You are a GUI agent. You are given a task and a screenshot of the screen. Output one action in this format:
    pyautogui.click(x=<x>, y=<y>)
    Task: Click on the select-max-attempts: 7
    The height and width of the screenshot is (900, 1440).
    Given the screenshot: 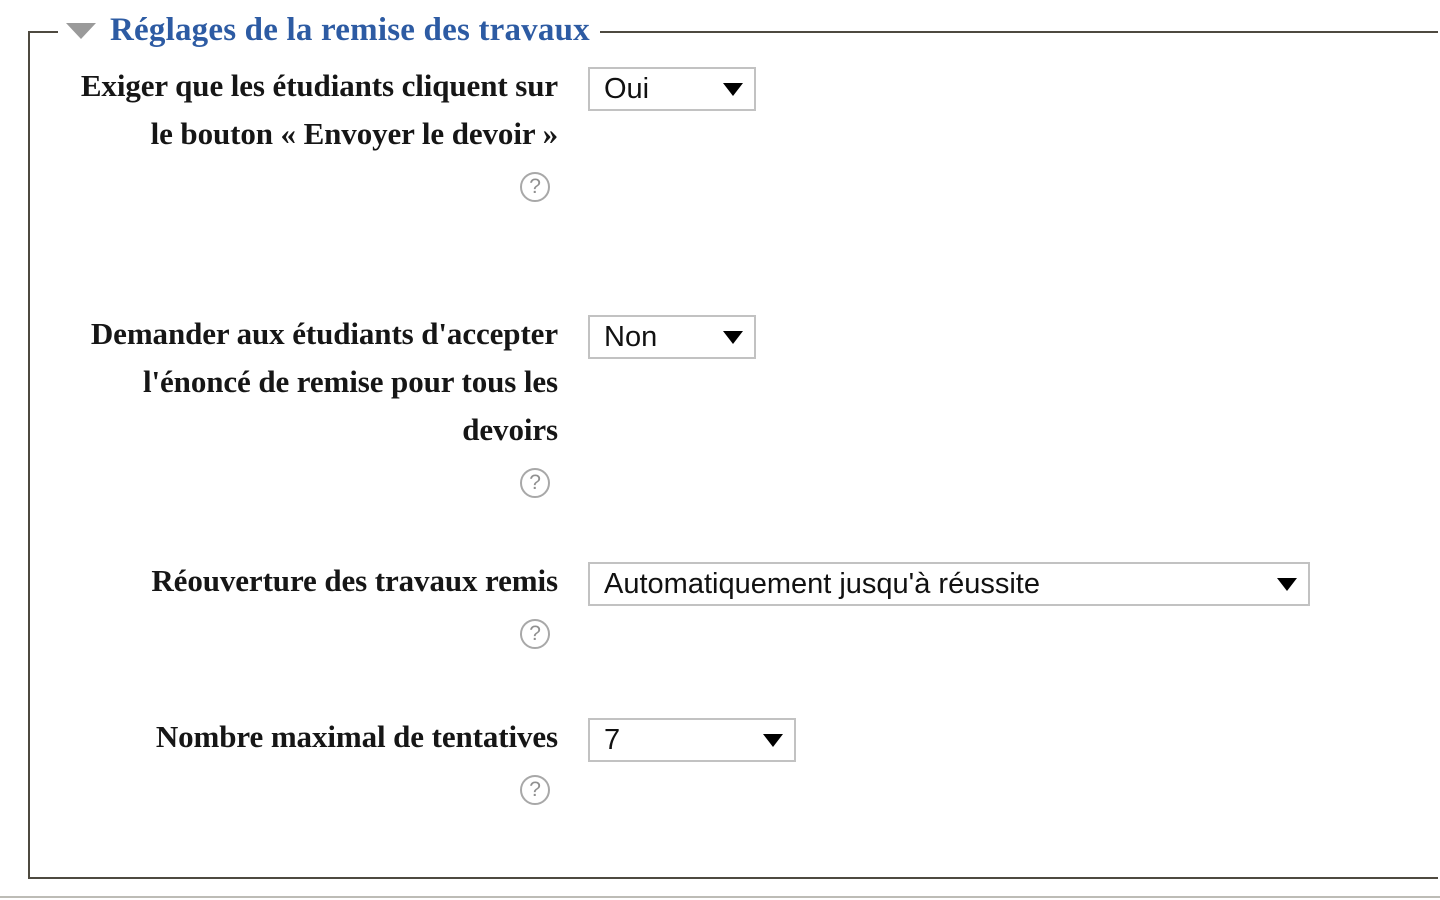 What is the action you would take?
    pyautogui.click(x=692, y=740)
    